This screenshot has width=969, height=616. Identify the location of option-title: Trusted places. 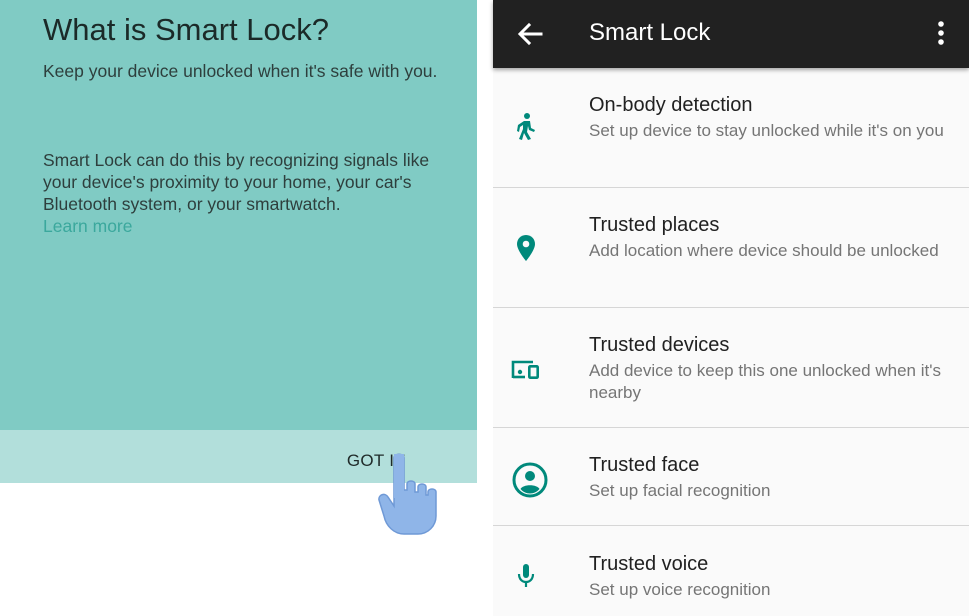
(654, 225).